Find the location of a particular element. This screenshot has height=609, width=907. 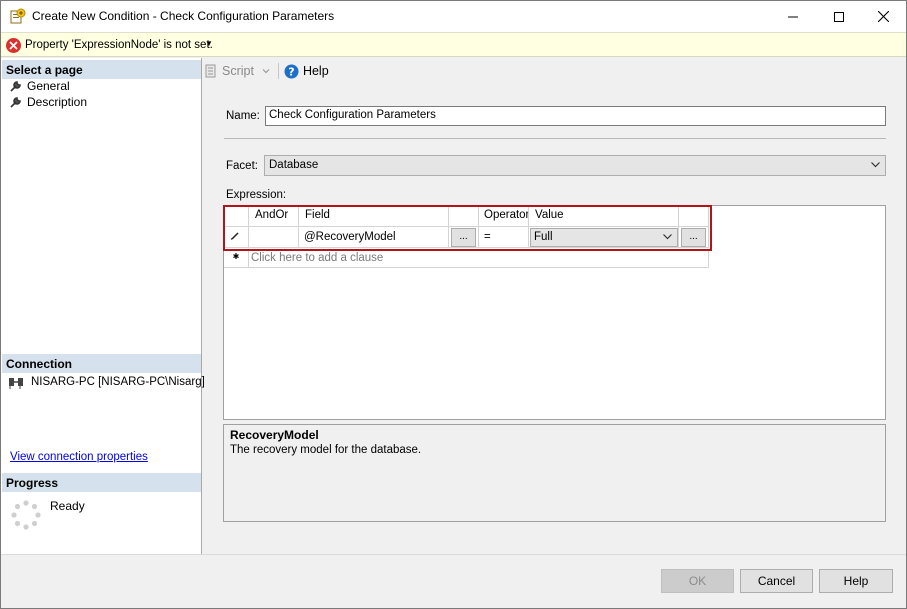

close-icon is located at coordinates (883, 16).